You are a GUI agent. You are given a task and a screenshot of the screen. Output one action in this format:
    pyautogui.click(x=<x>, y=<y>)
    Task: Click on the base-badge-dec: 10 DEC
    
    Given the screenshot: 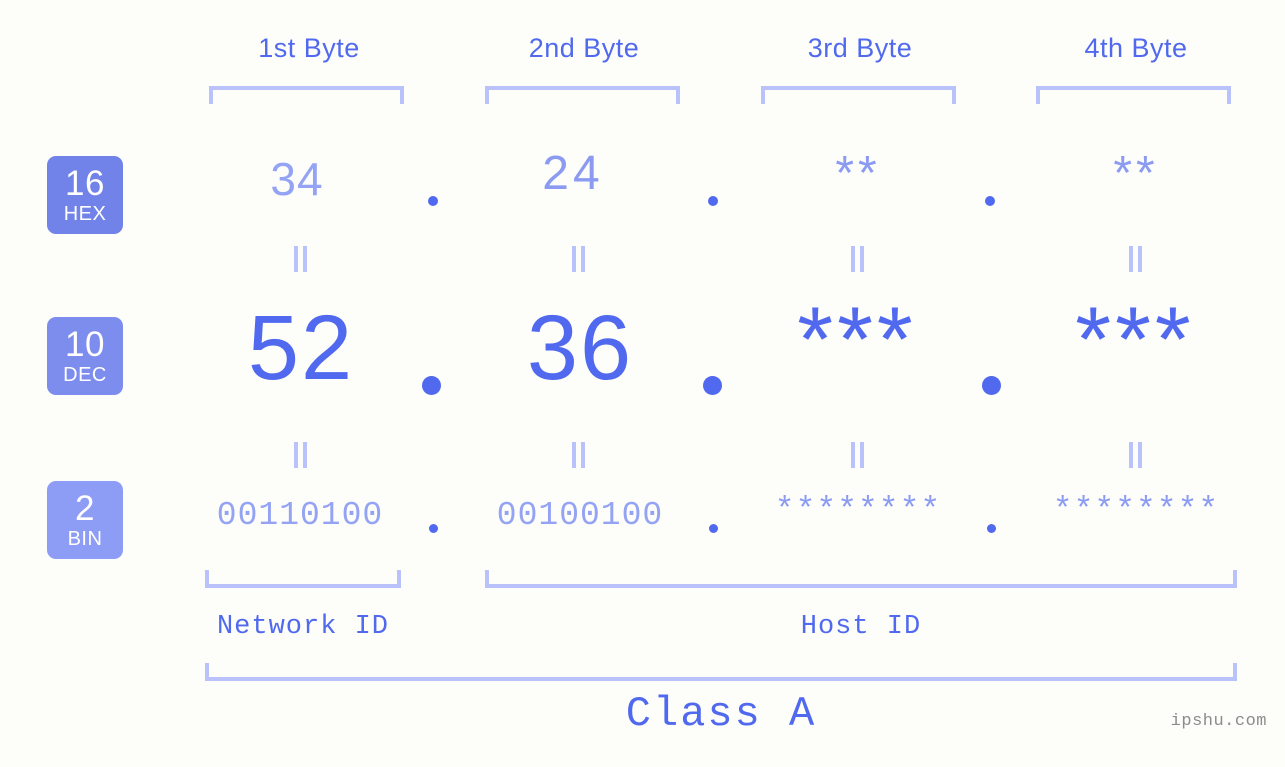 What is the action you would take?
    pyautogui.click(x=85, y=356)
    